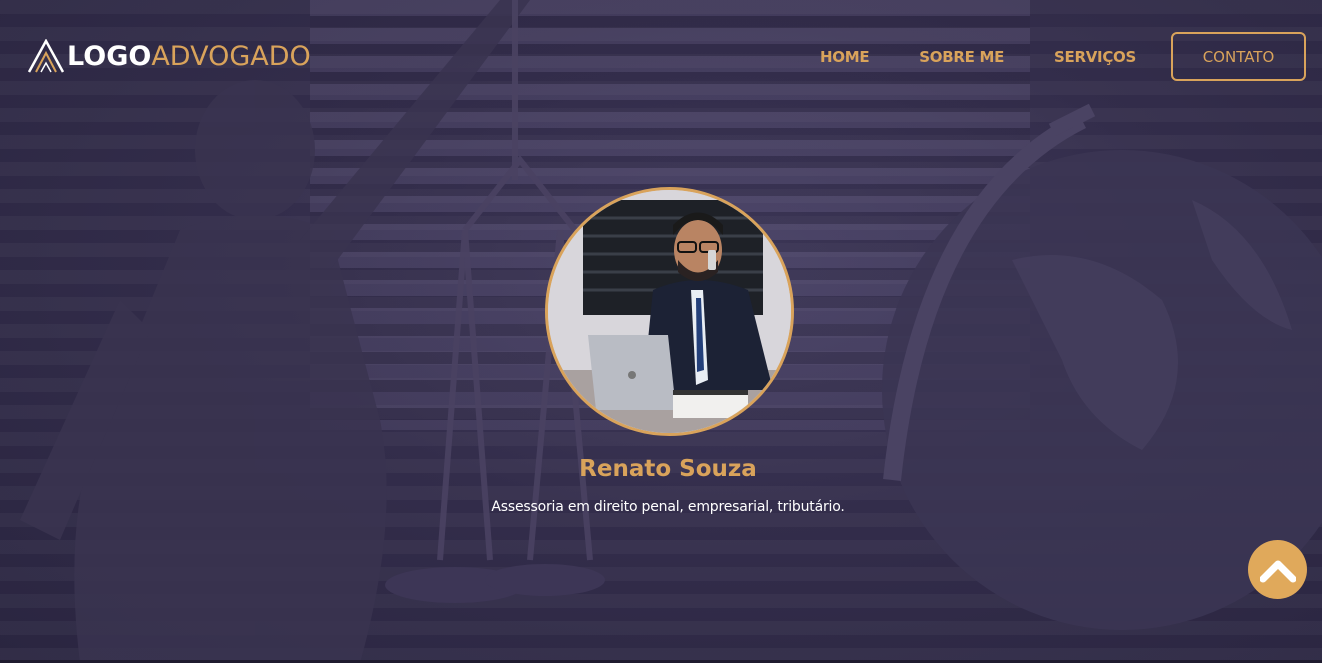 The height and width of the screenshot is (663, 1322). I want to click on scroll-to-top-button, so click(1277, 569).